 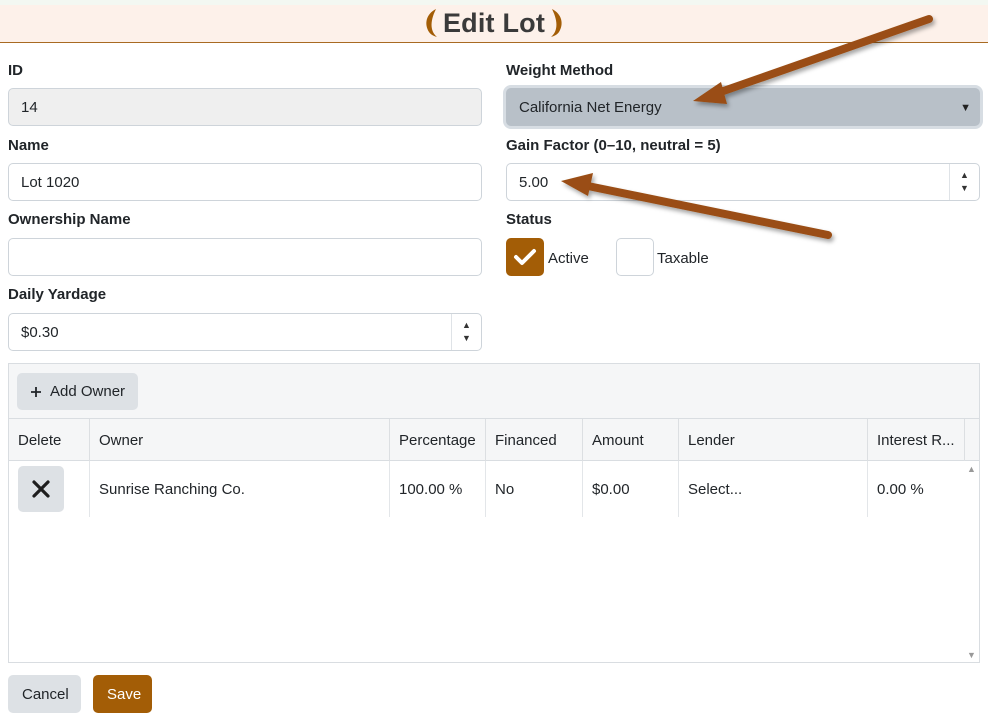 What do you see at coordinates (494, 2) in the screenshot?
I see `title-band` at bounding box center [494, 2].